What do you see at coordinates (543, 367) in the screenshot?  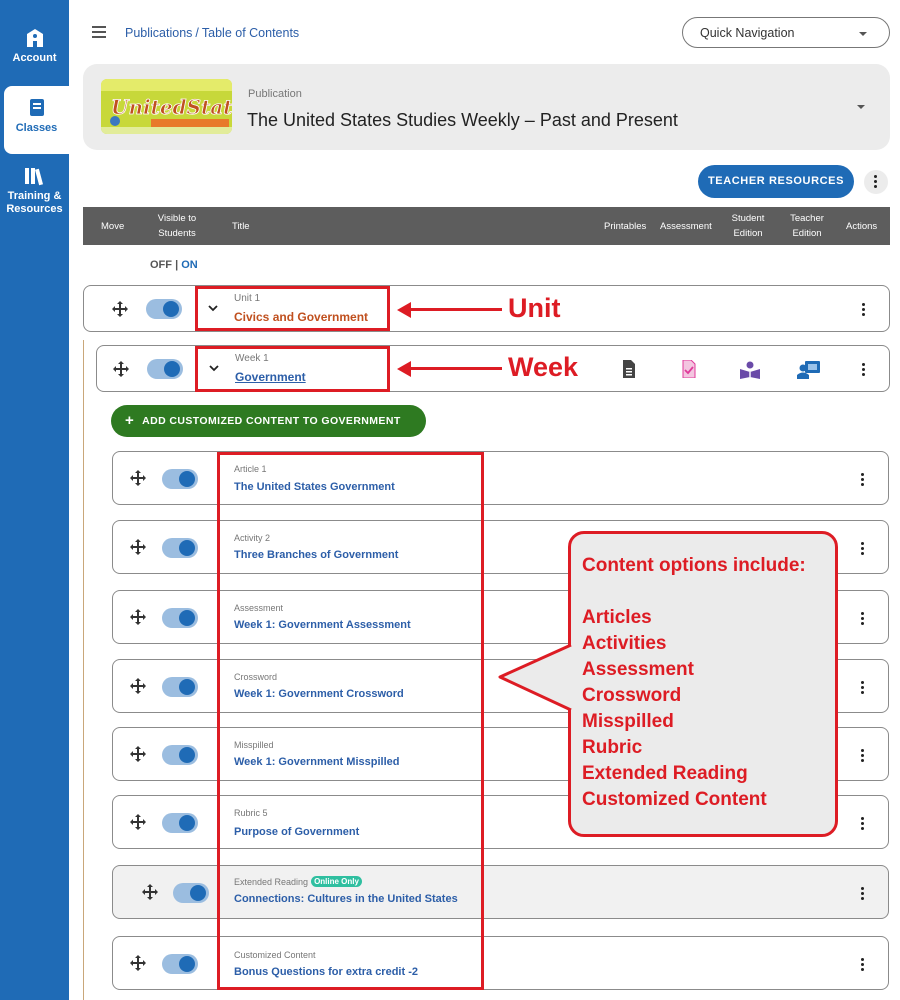 I see `week-annotation: Week` at bounding box center [543, 367].